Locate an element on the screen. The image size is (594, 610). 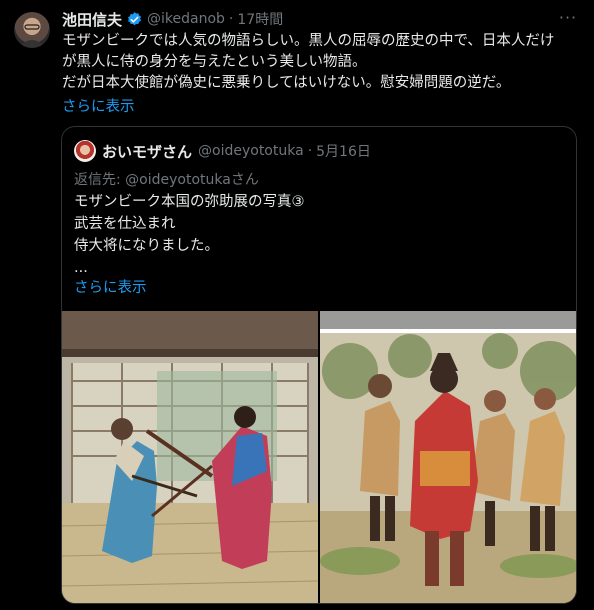
tweet-line: モザンビークでは人気の物語らしい。黒人の屈辱の歴史の中で、日本人だけ is located at coordinates (308, 41).